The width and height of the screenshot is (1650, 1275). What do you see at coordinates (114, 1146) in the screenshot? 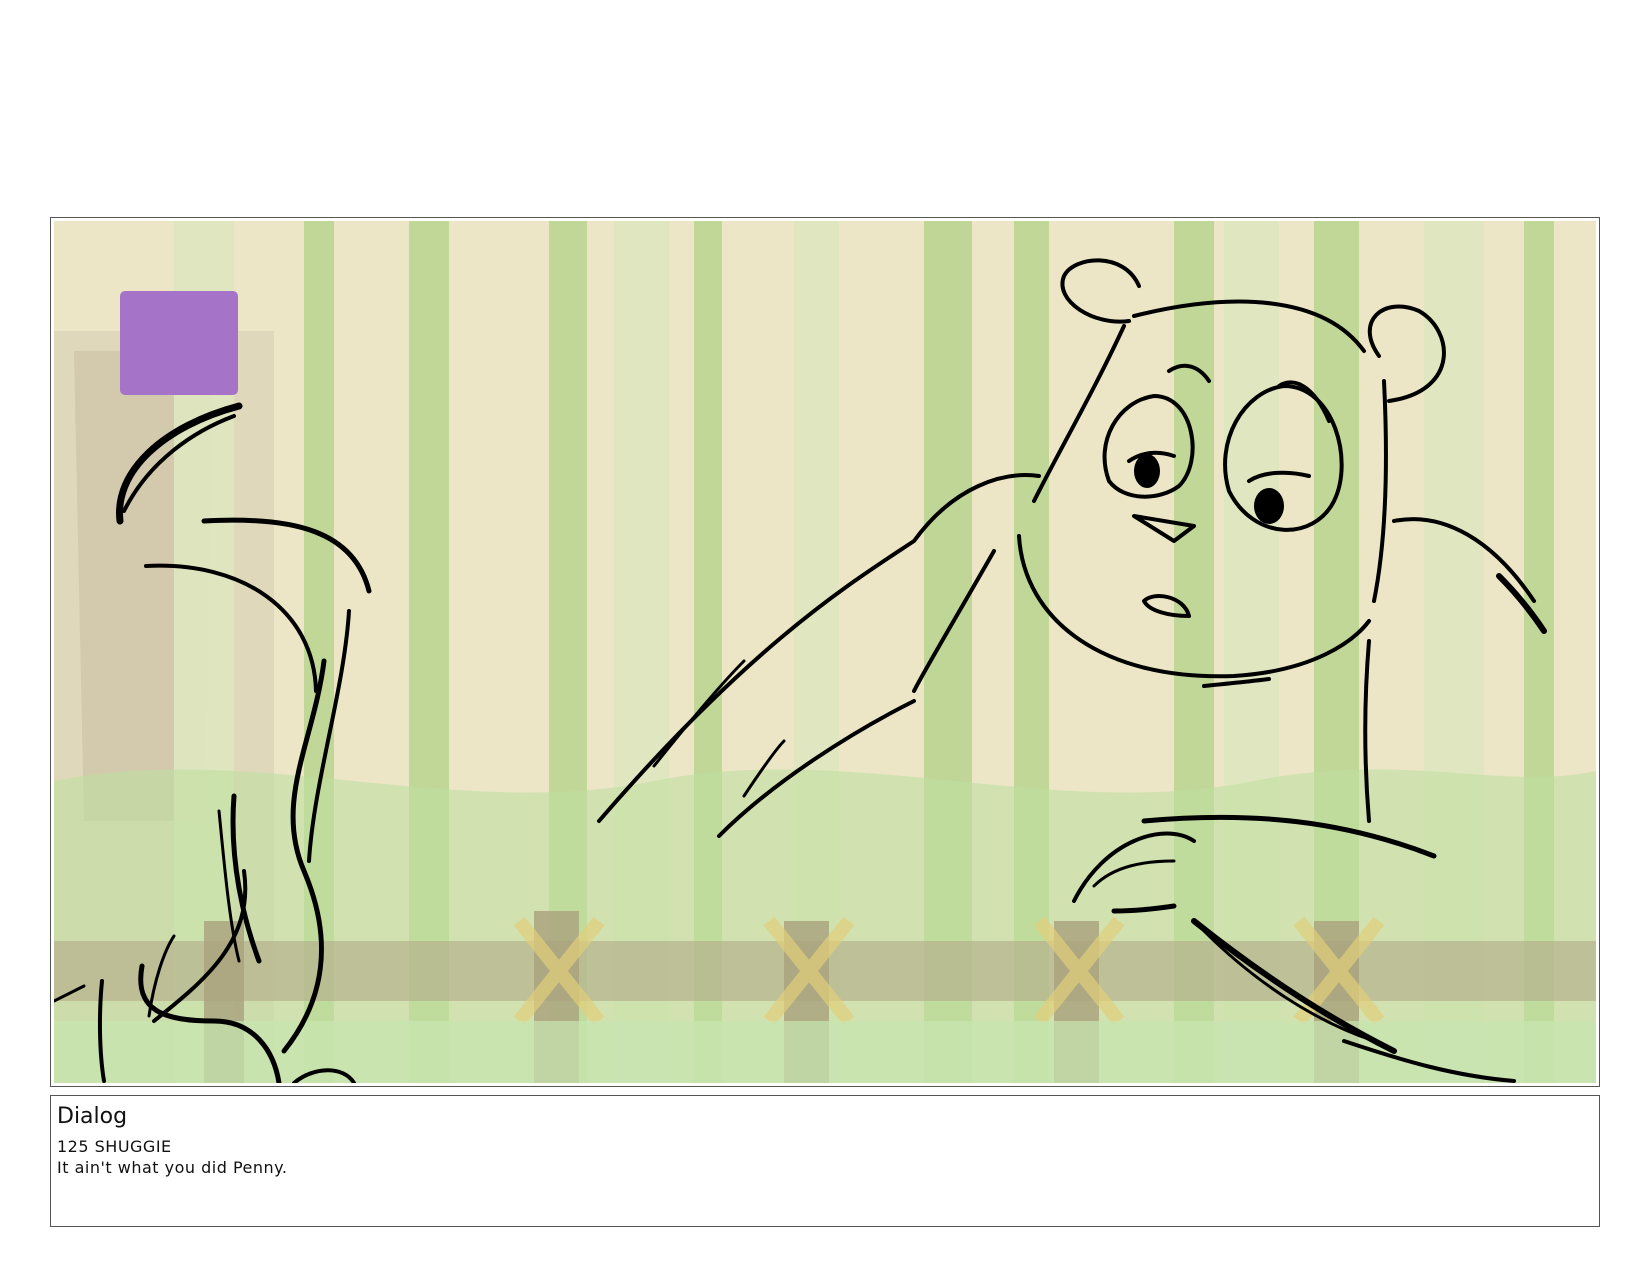
I see `dialog-speaker: 125 SHUGGIE` at bounding box center [114, 1146].